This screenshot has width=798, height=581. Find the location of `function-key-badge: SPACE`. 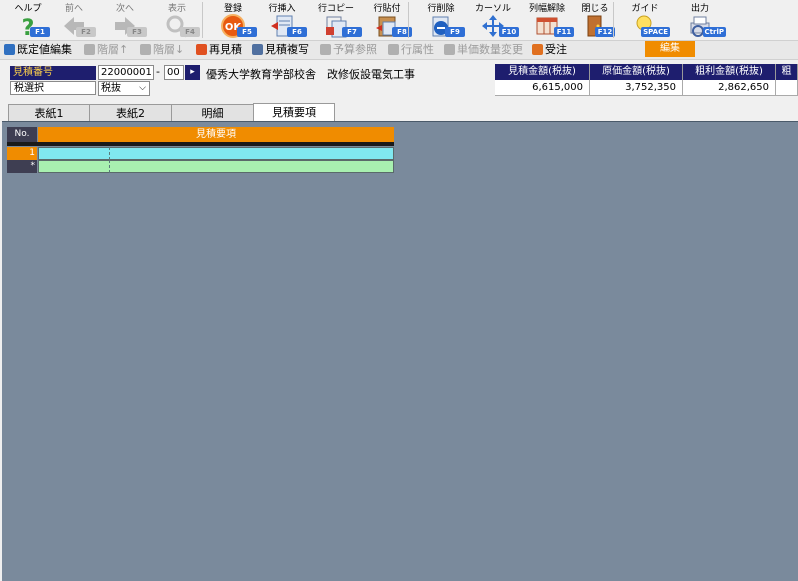

function-key-badge: SPACE is located at coordinates (655, 32).